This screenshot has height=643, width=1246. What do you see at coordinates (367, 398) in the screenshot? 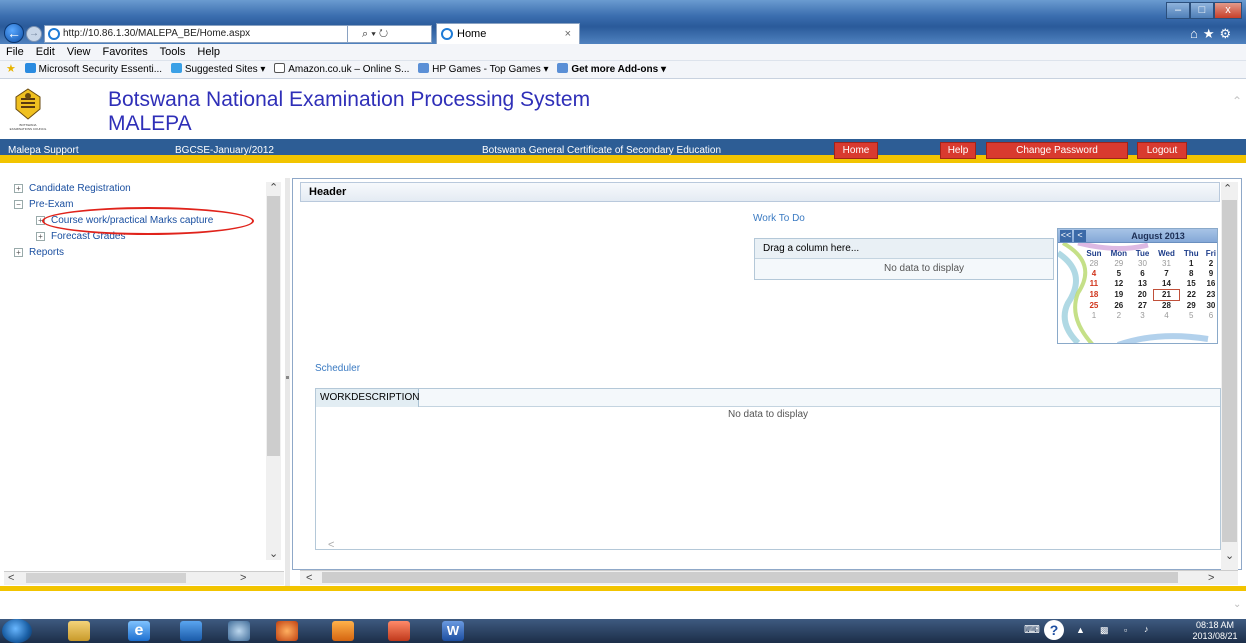
I see `column-header-workdescription: WORKDESCRIPTION` at bounding box center [367, 398].